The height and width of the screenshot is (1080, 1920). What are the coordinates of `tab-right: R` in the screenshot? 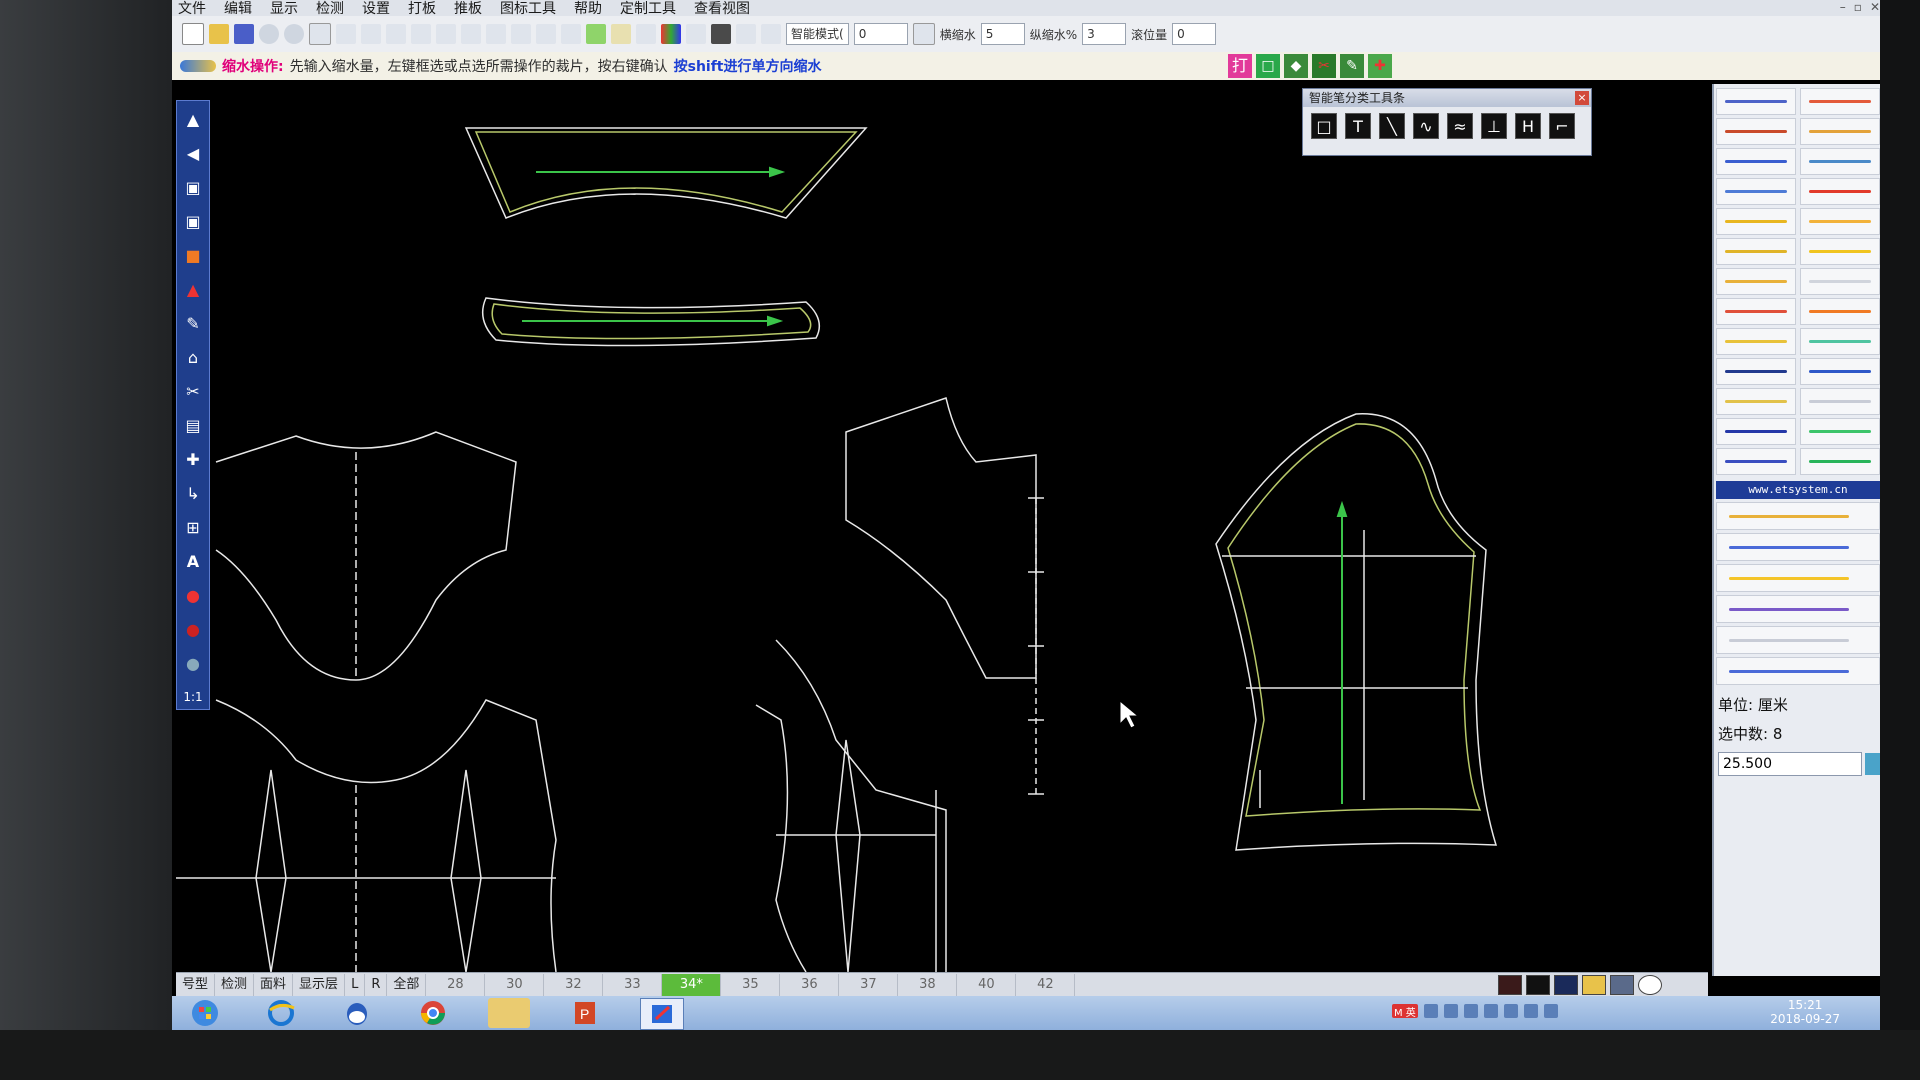 It's located at (376, 985).